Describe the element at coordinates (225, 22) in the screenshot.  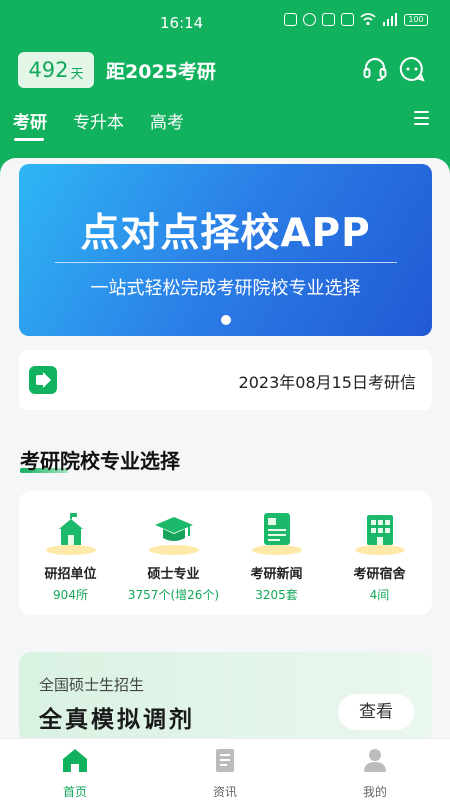
I see `status-bar: 16:14 100` at that location.